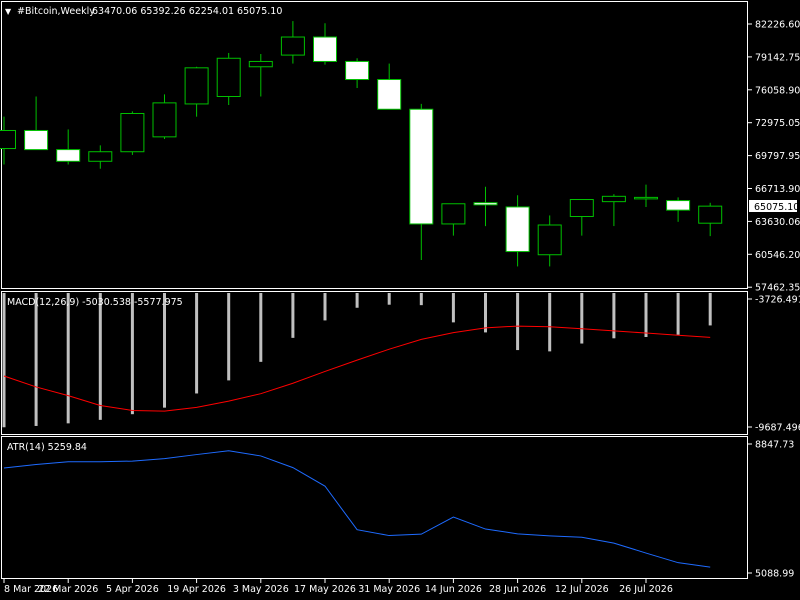 Image resolution: width=800 pixels, height=600 pixels. What do you see at coordinates (777, 288) in the screenshot?
I see `y-tick-label: 57462.35` at bounding box center [777, 288].